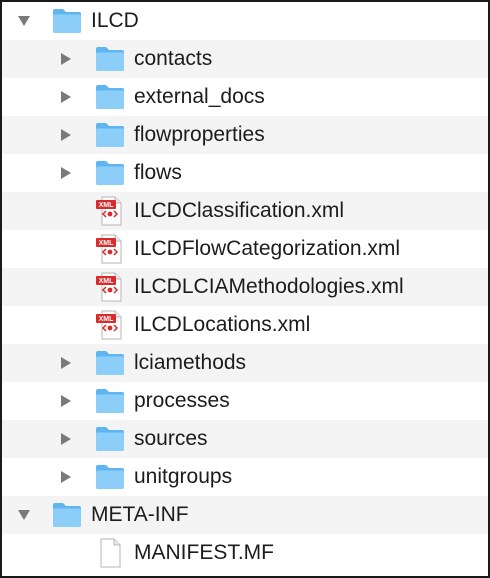 The width and height of the screenshot is (490, 578). Describe the element at coordinates (182, 400) in the screenshot. I see `tree-row-label: processes` at that location.